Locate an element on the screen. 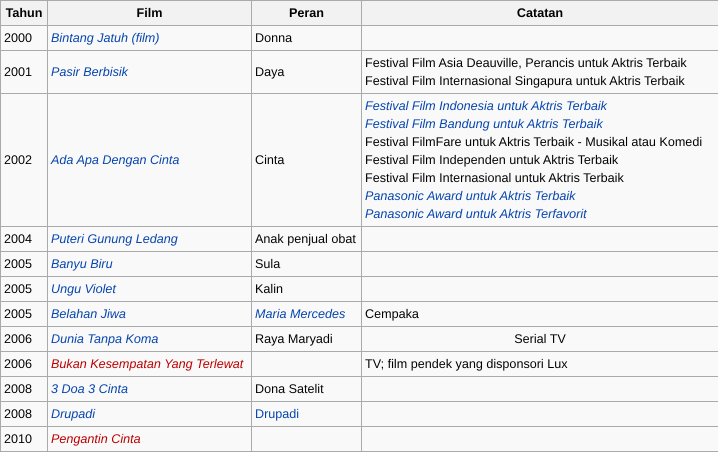 The height and width of the screenshot is (461, 718). year-text: 2004 is located at coordinates (18, 239).